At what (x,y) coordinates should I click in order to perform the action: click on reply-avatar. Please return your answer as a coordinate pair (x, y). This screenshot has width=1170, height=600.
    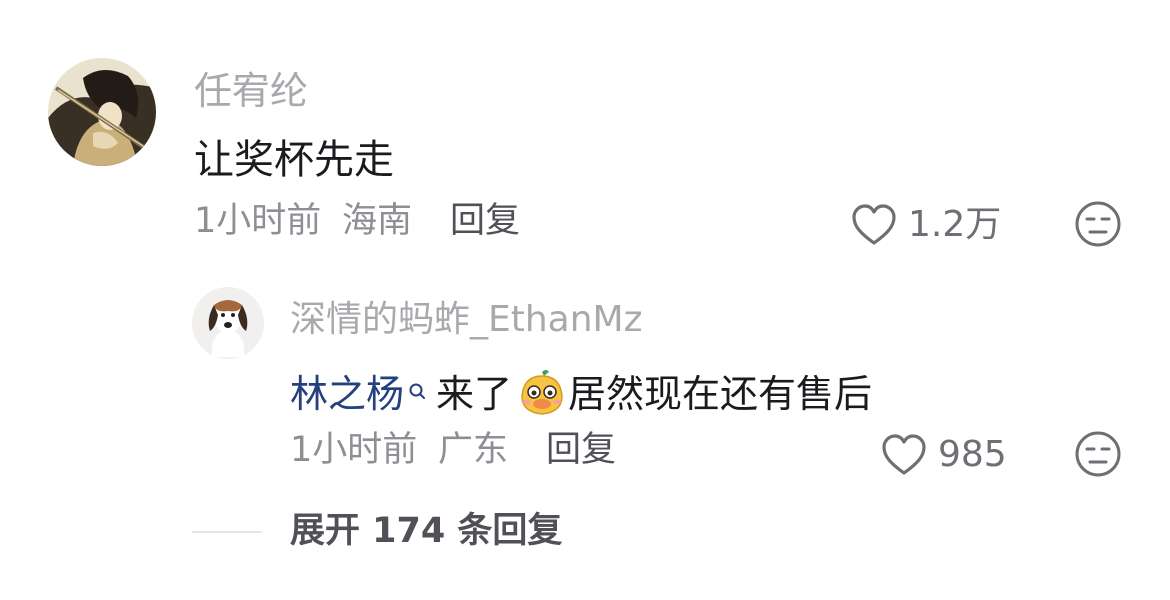
    Looking at the image, I should click on (228, 323).